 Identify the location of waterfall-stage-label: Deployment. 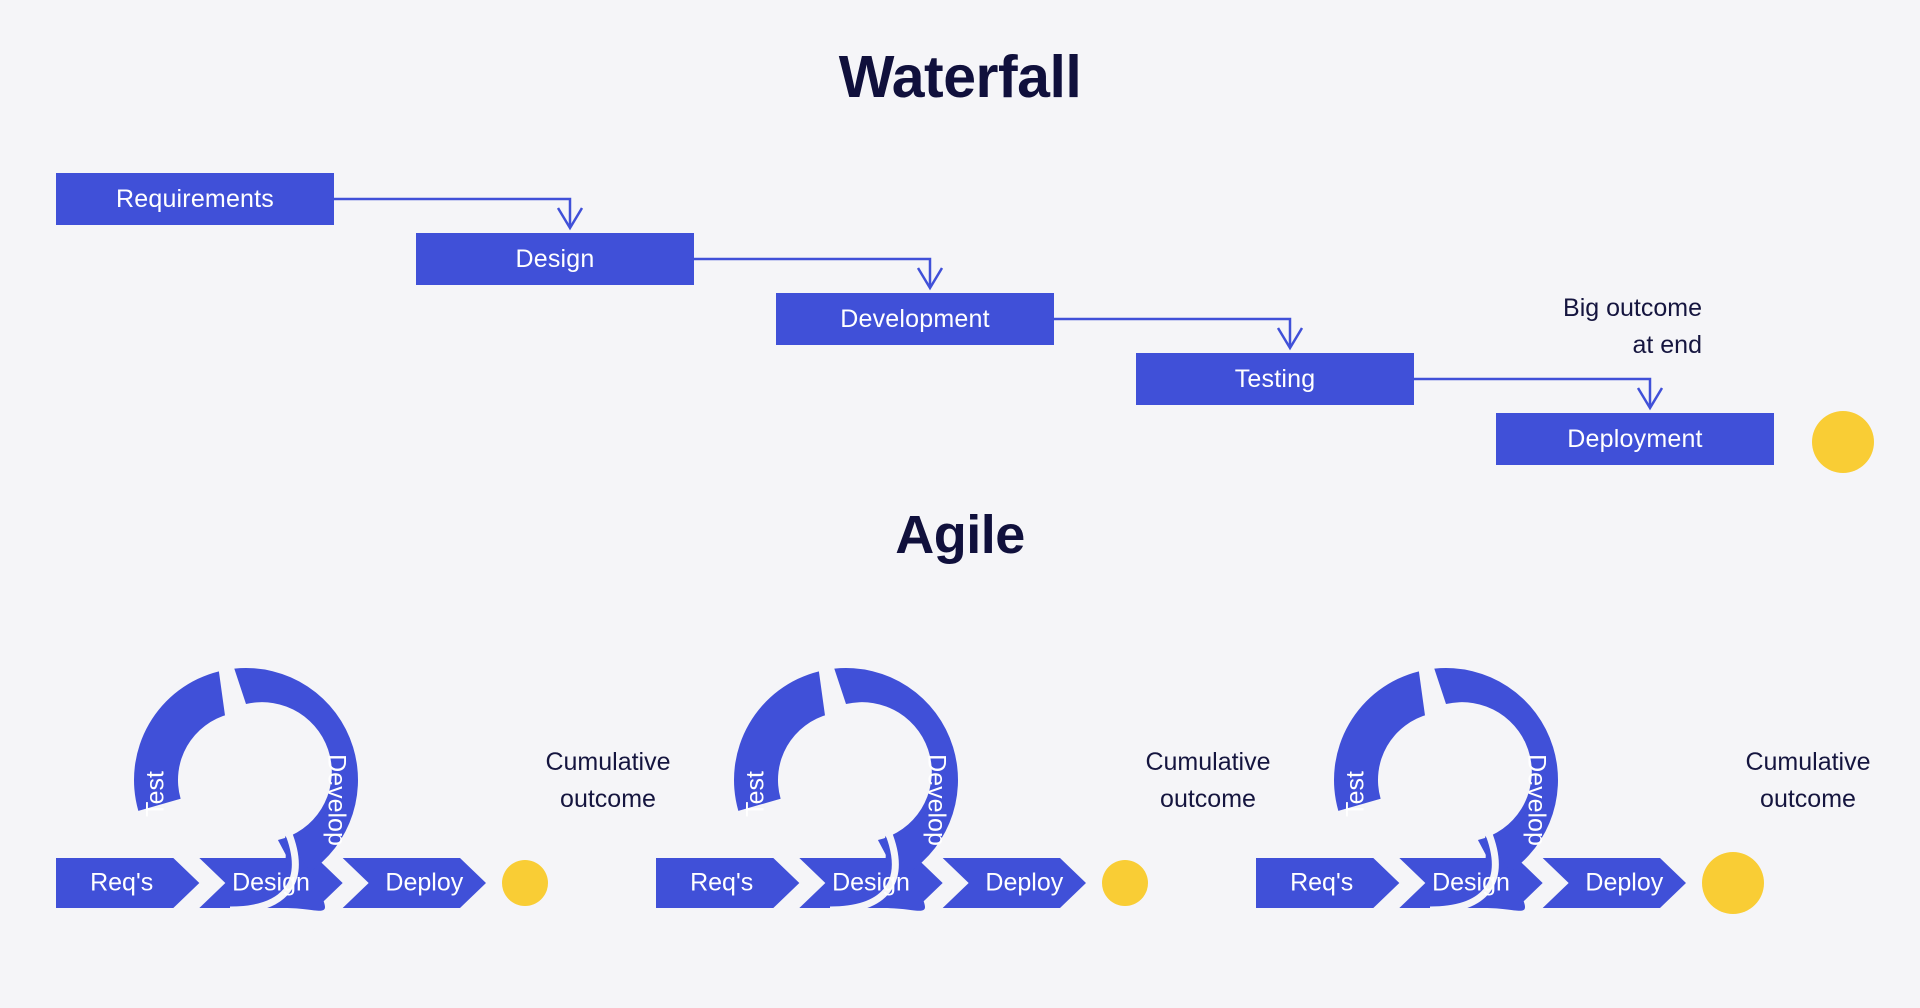
(1635, 438).